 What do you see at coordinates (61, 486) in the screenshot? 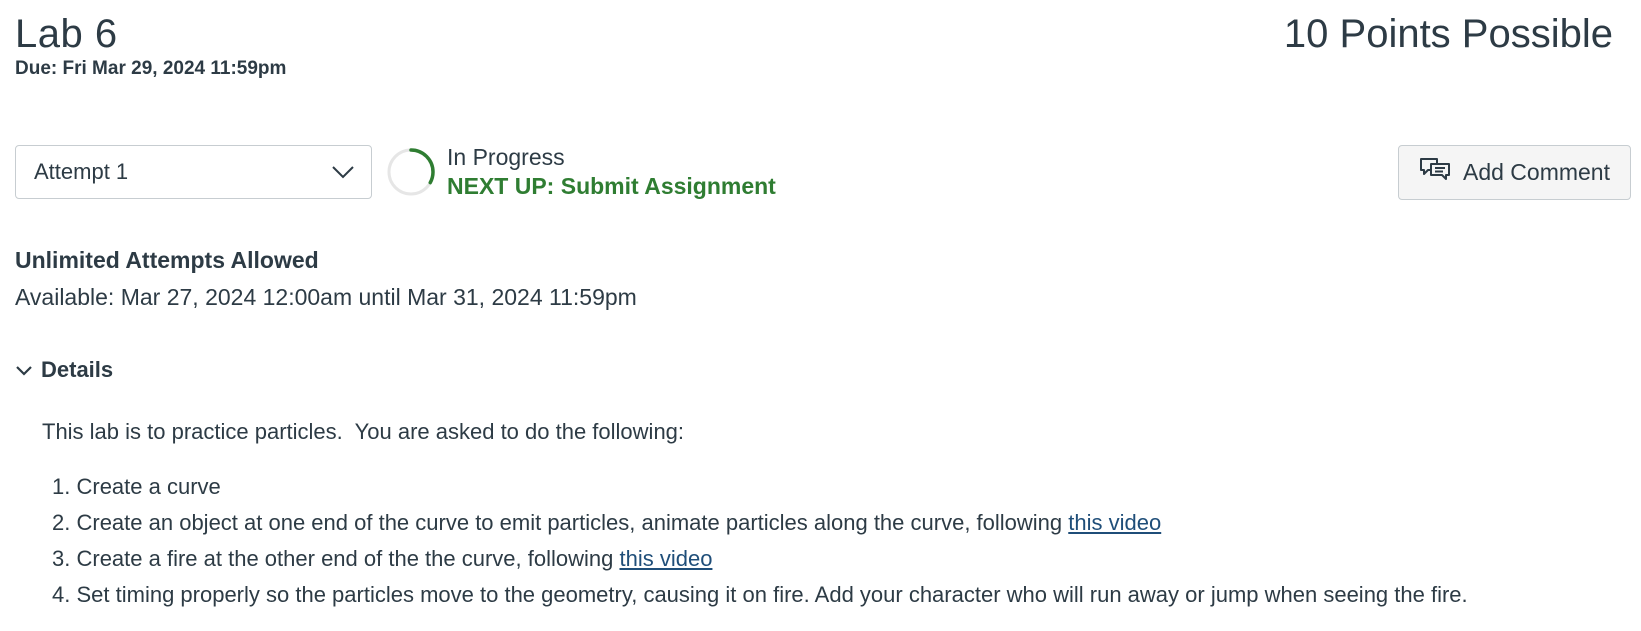
I see `step-number: 1.` at bounding box center [61, 486].